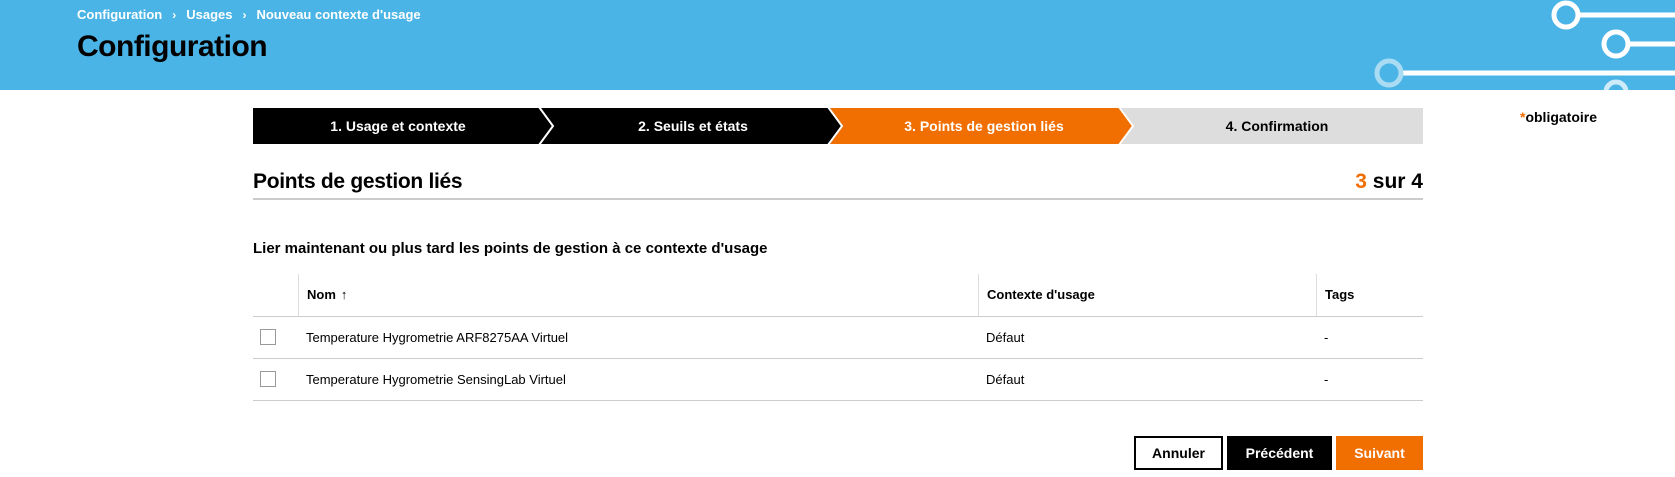 This screenshot has height=477, width=1675. I want to click on step-current: 3, so click(1361, 181).